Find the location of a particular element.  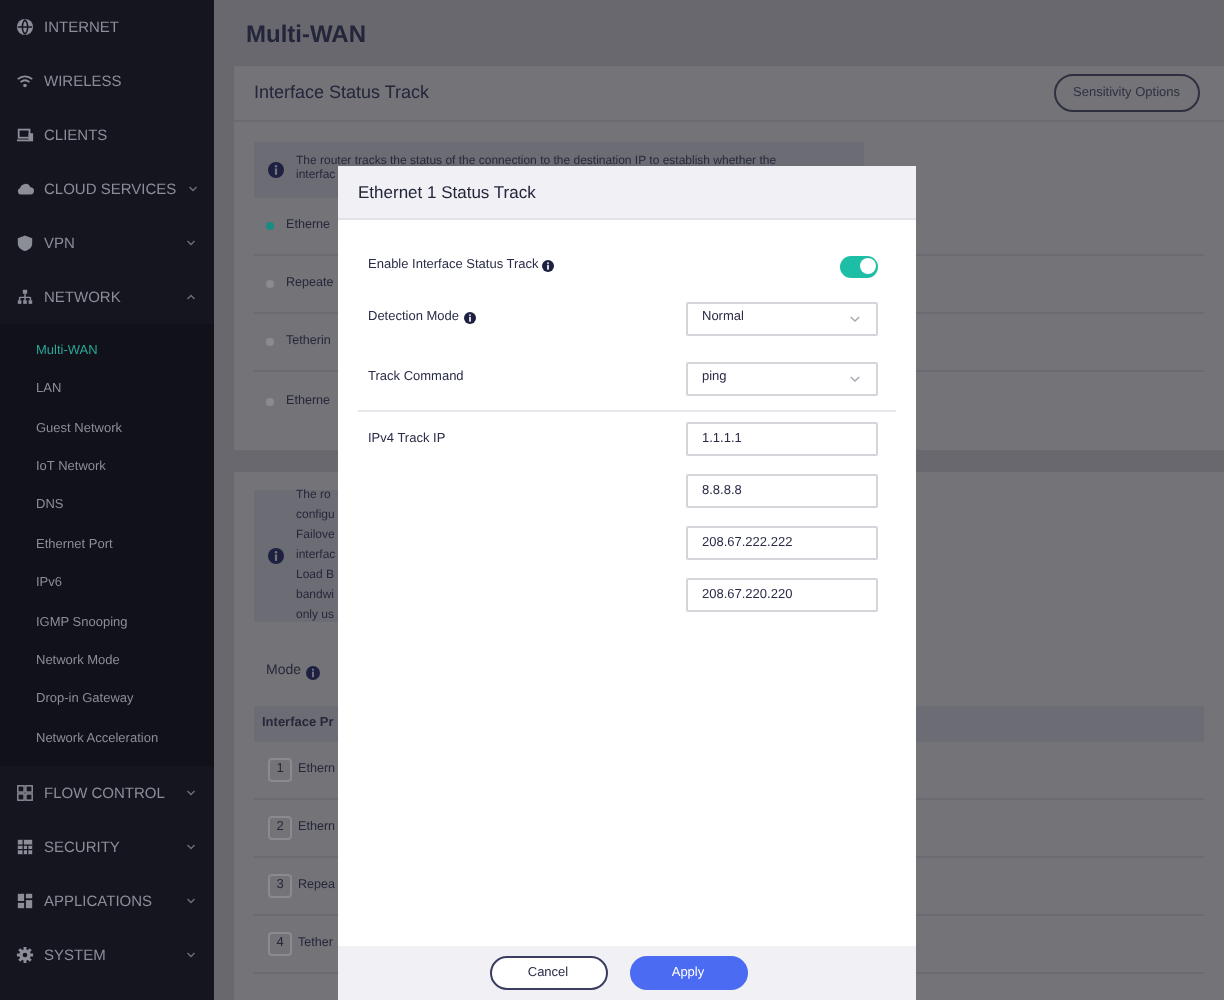

network-icon is located at coordinates (25, 297).